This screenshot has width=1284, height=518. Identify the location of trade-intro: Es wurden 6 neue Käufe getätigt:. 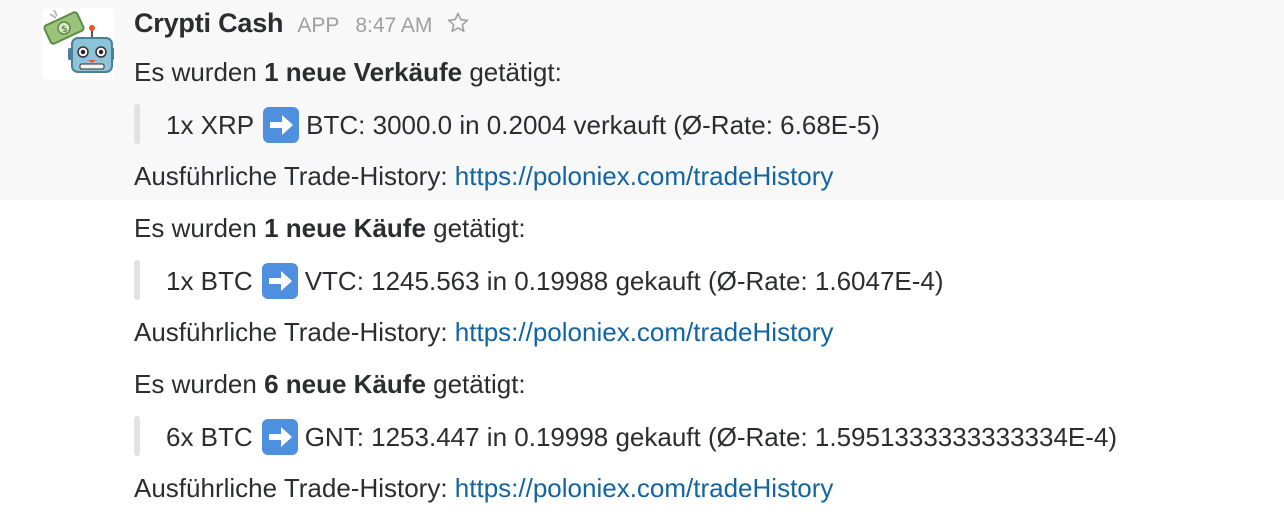
(330, 384).